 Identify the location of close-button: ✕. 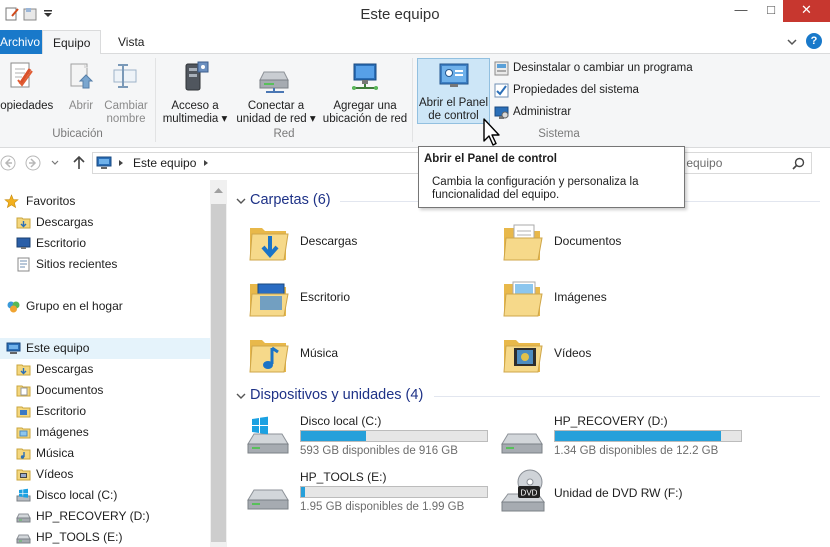
(806, 11).